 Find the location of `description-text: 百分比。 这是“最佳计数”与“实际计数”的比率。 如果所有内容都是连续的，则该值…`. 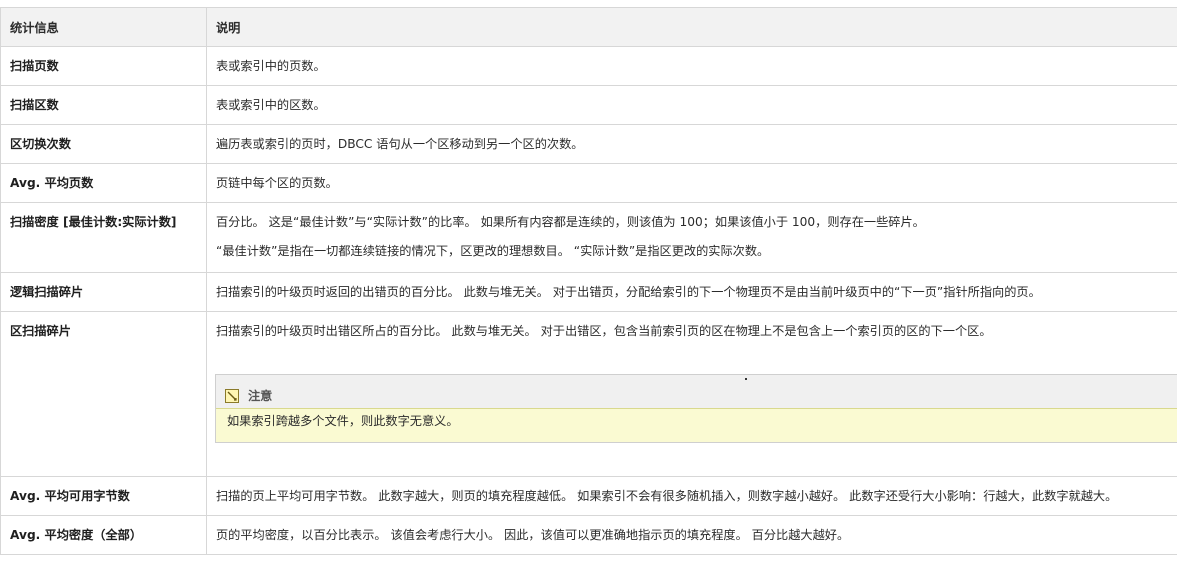

description-text: 百分比。 这是“最佳计数”与“实际计数”的比率。 如果所有内容都是连续的，则该值… is located at coordinates (570, 222).